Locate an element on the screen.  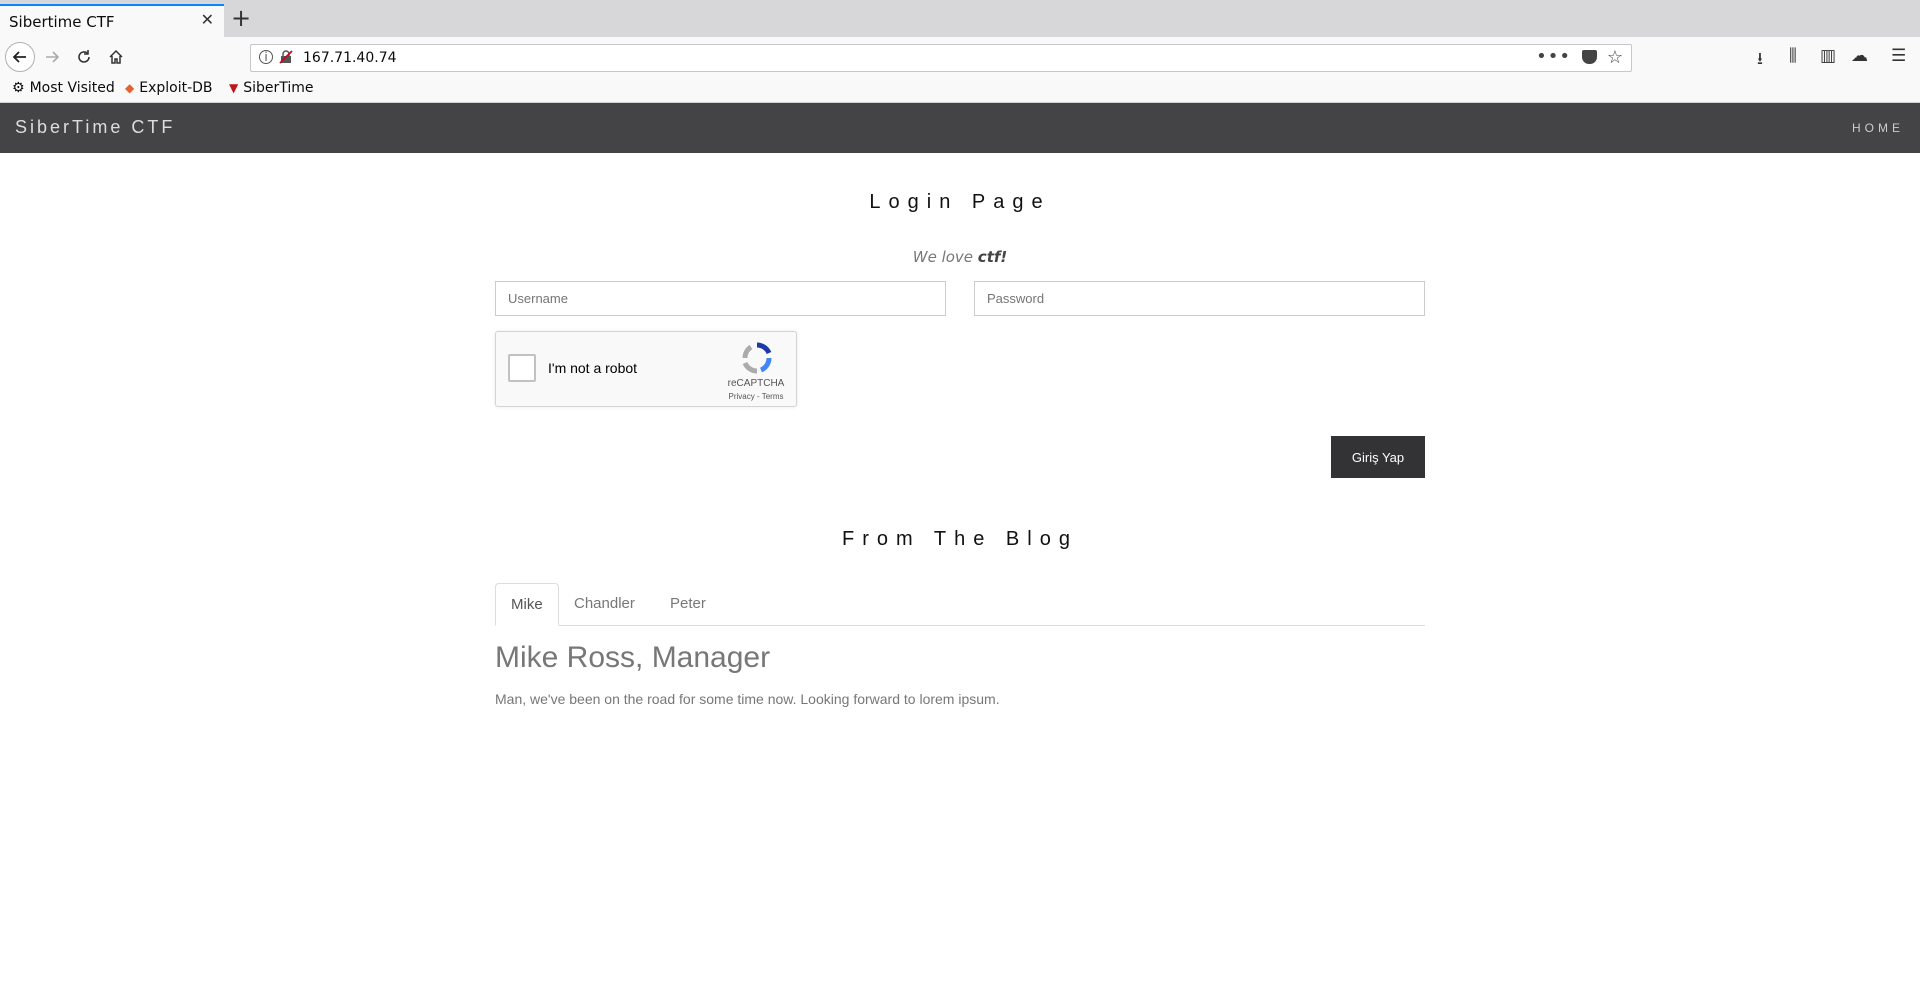
recaptcha-logo-icon is located at coordinates (757, 358).